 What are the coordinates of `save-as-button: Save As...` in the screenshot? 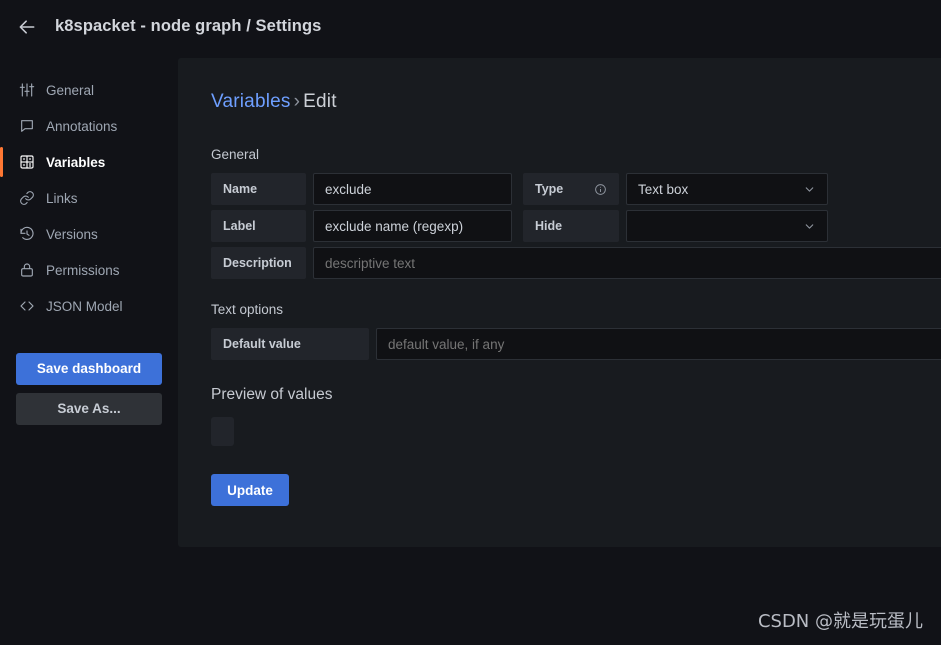 It's located at (89, 409).